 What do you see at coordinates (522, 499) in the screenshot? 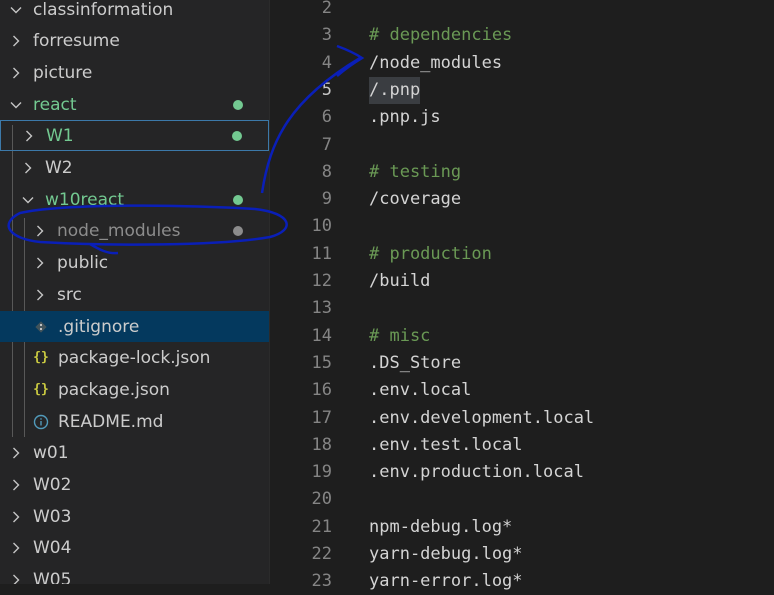
I see `code-line: 20` at bounding box center [522, 499].